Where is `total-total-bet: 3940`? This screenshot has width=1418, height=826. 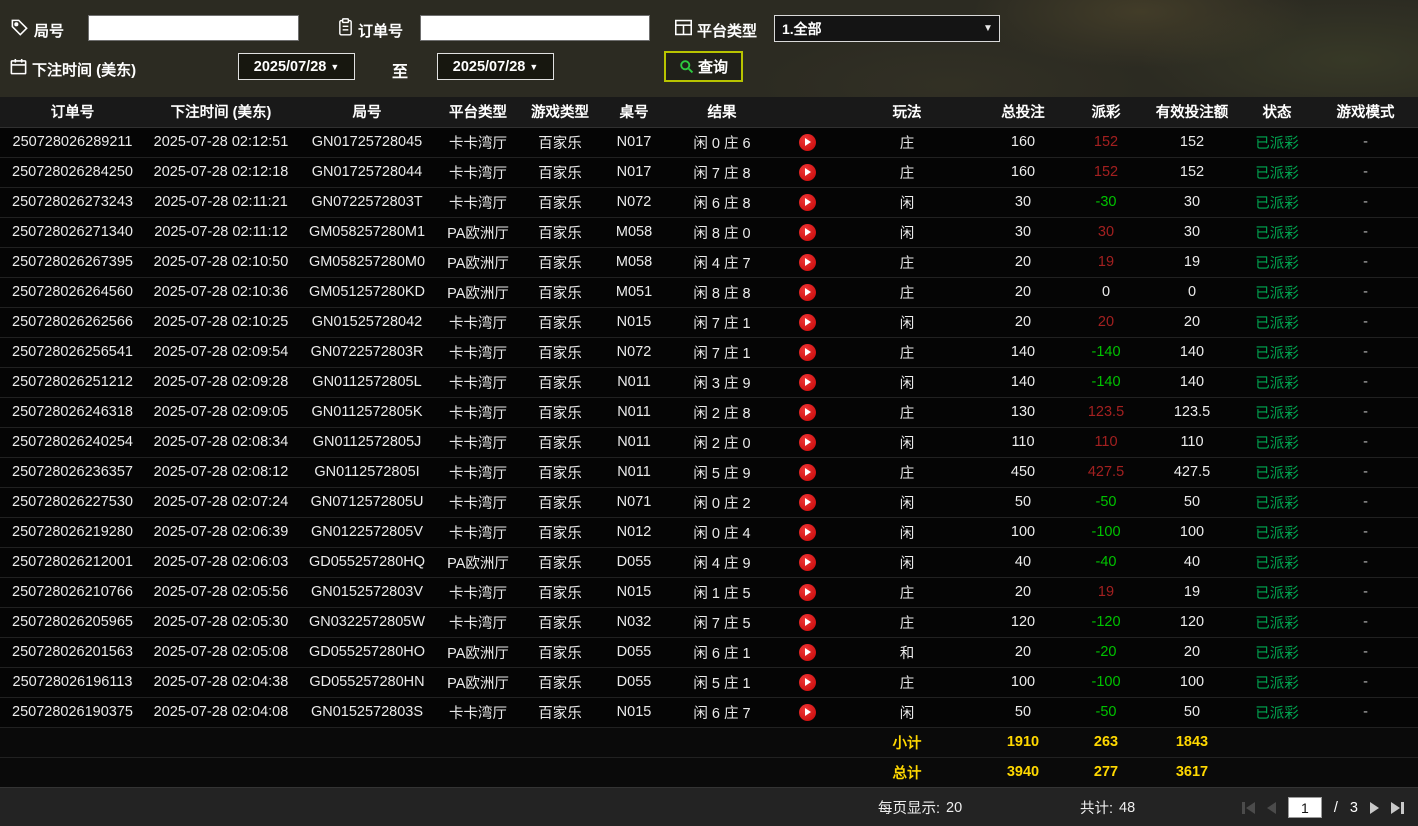
total-total-bet: 3940 is located at coordinates (1023, 772).